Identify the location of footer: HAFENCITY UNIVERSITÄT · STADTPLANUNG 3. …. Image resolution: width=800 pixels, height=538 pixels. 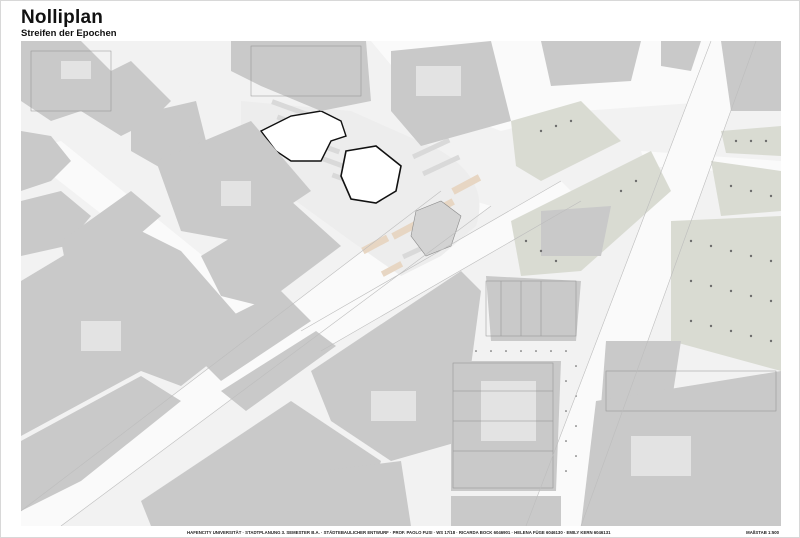
(400, 532).